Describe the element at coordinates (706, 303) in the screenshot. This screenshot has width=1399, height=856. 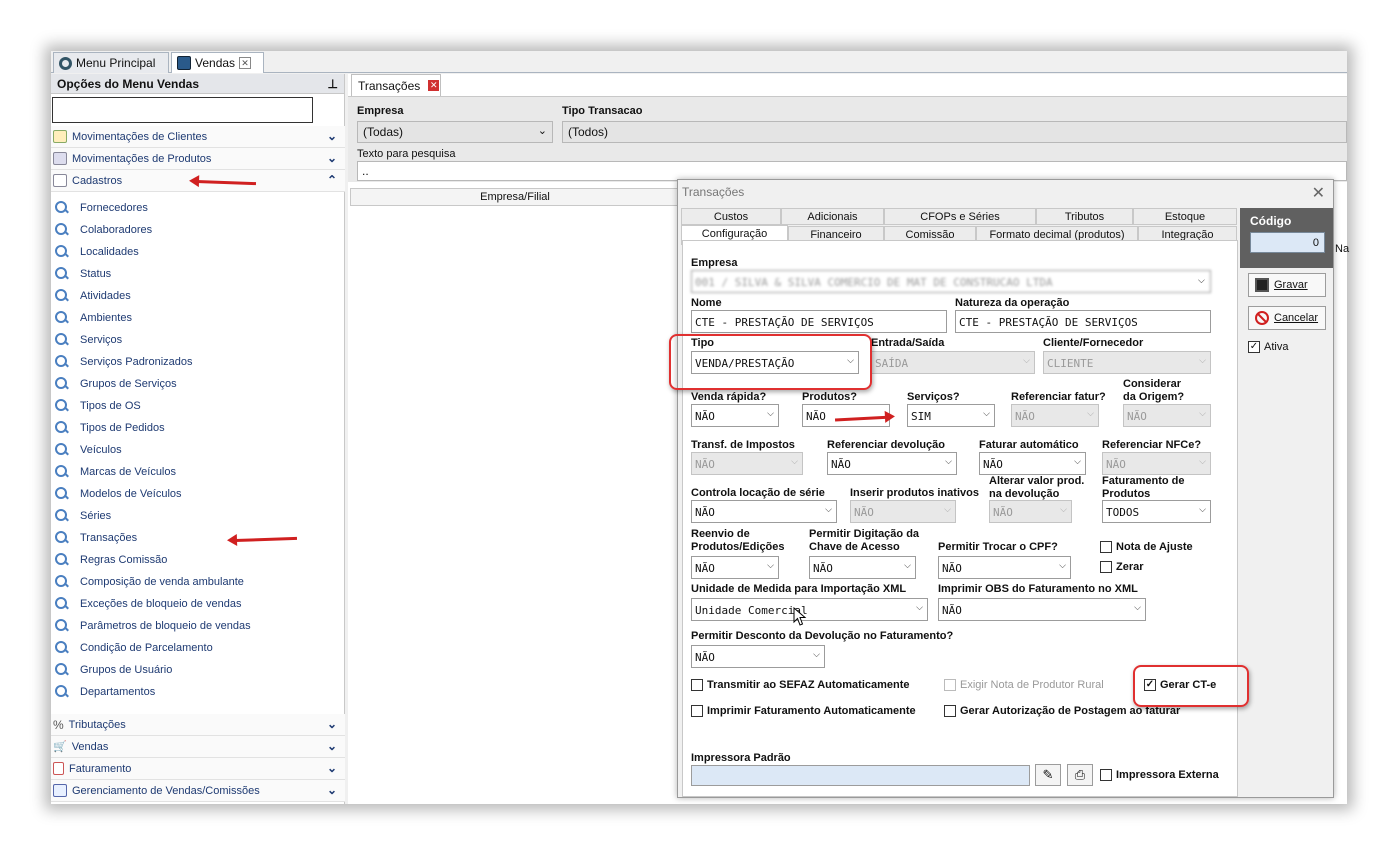
I see `nome-label: Nome` at that location.